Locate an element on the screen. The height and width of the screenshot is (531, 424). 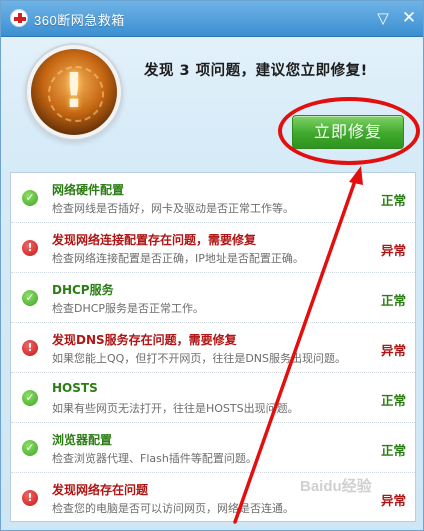
check-row: ✓ 网络硬件配置检查网线是否插好，网卡及驱动是否正常工作等。 正常 is located at coordinates (213, 198).